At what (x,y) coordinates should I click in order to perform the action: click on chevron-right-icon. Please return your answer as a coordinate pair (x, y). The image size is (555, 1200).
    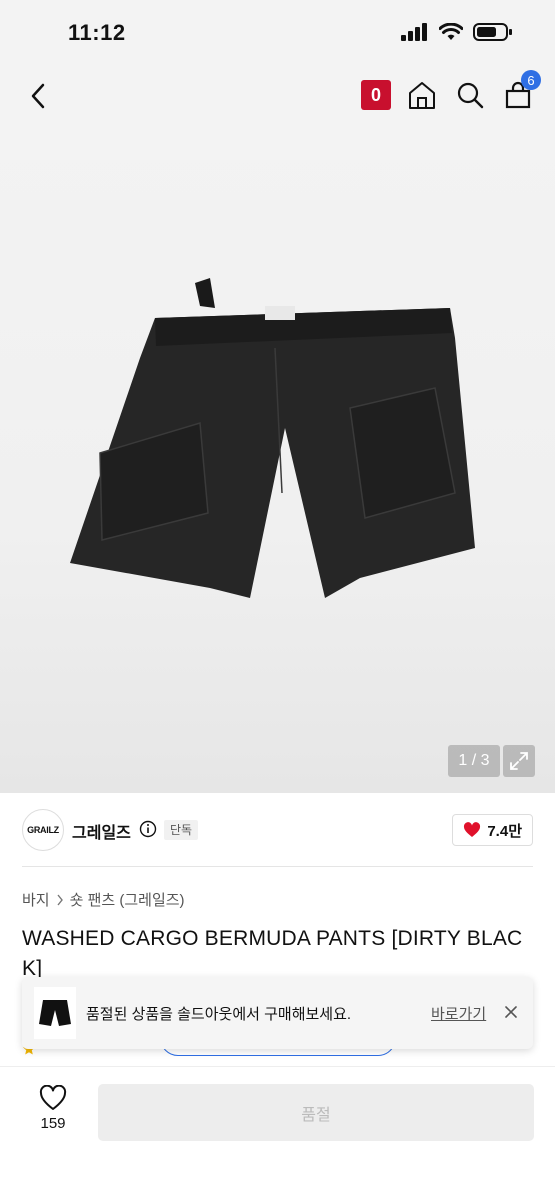
    Looking at the image, I should click on (60, 899).